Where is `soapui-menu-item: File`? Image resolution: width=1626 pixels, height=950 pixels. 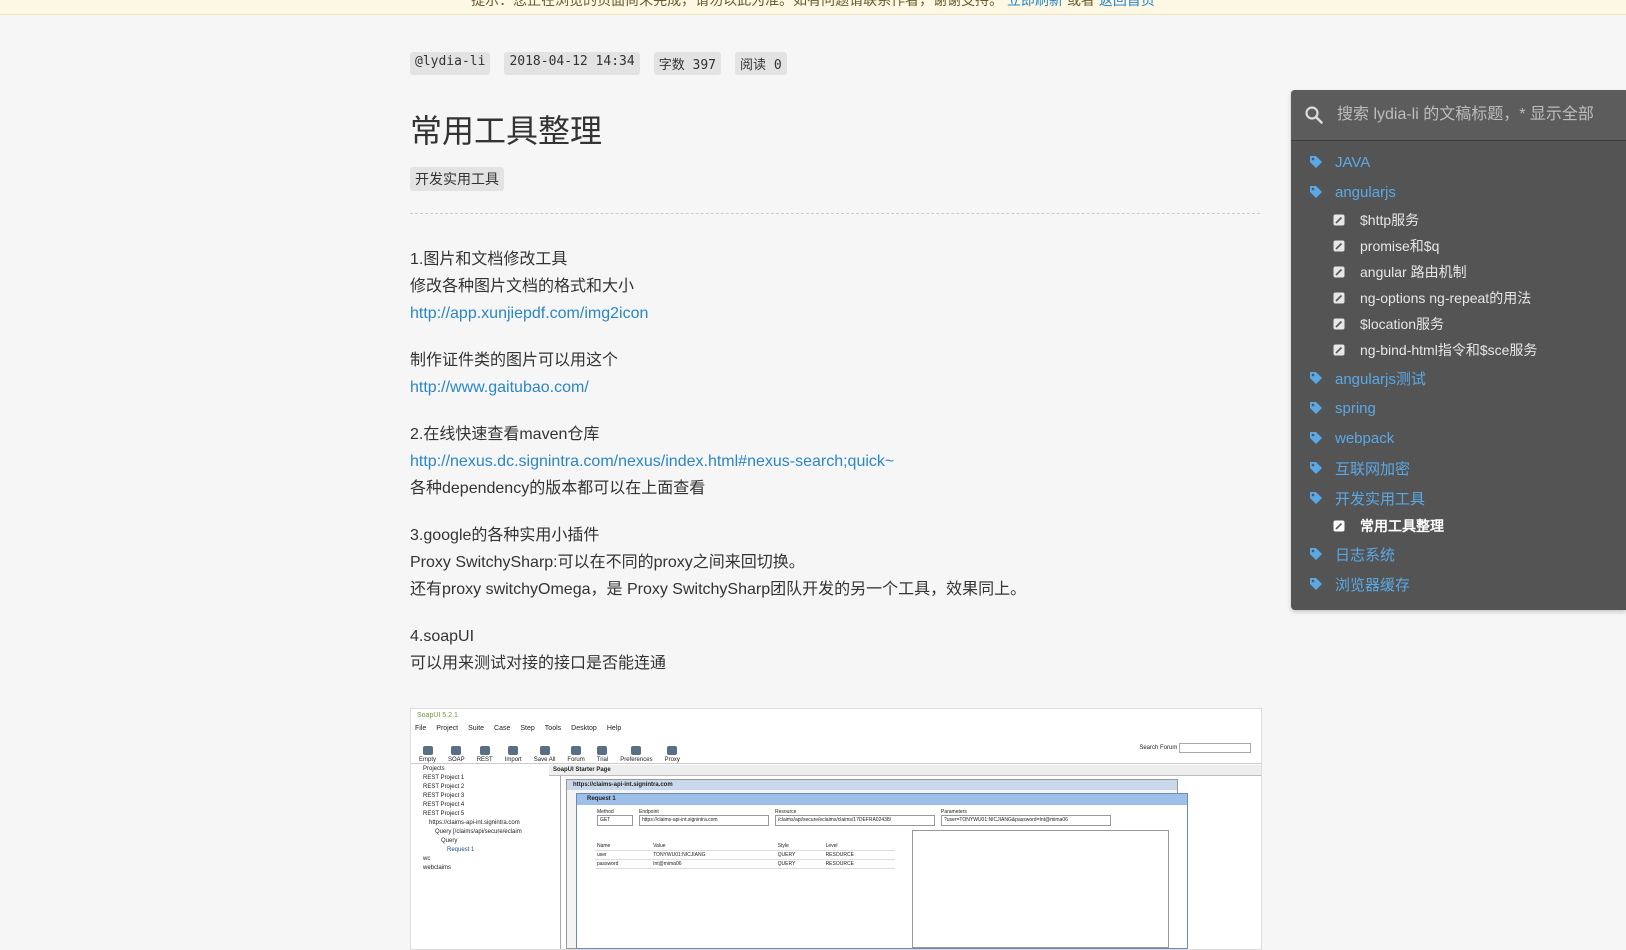
soapui-menu-item: File is located at coordinates (421, 728).